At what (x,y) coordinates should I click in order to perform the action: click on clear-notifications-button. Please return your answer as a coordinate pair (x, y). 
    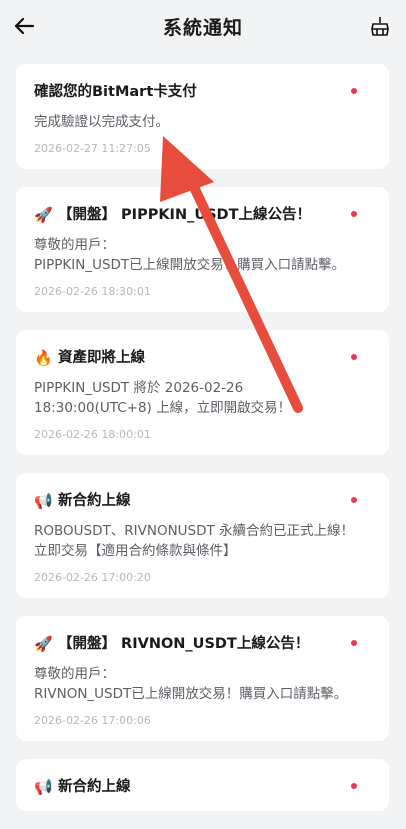
    Looking at the image, I should click on (380, 26).